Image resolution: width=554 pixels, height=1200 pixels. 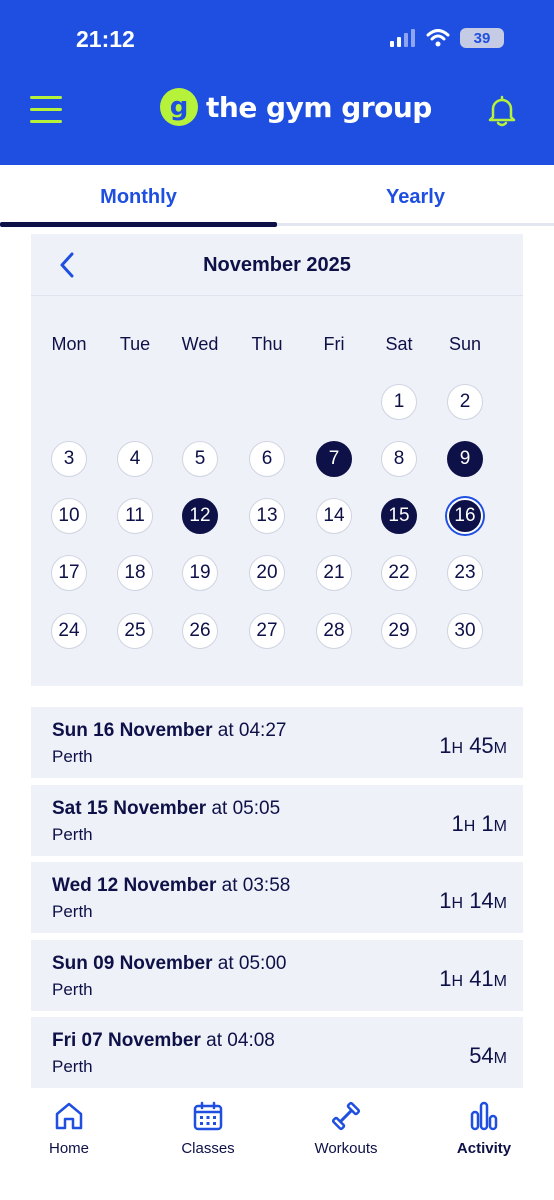 What do you see at coordinates (267, 573) in the screenshot?
I see `calendar-day: 20` at bounding box center [267, 573].